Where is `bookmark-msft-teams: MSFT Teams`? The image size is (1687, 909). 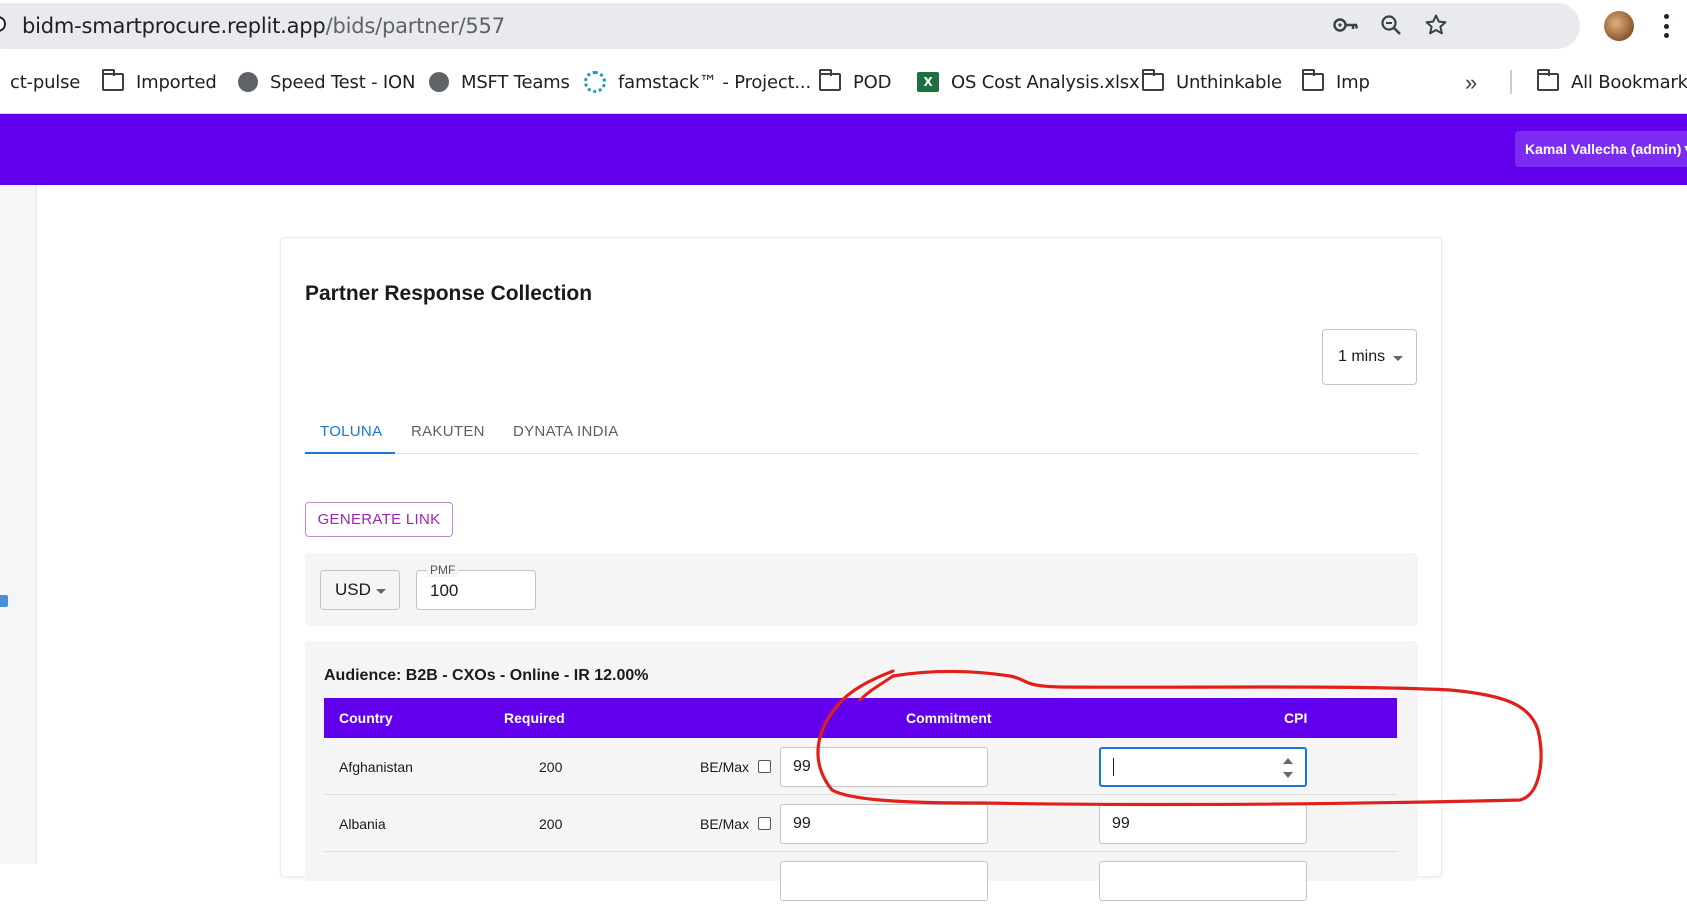 bookmark-msft-teams: MSFT Teams is located at coordinates (499, 82).